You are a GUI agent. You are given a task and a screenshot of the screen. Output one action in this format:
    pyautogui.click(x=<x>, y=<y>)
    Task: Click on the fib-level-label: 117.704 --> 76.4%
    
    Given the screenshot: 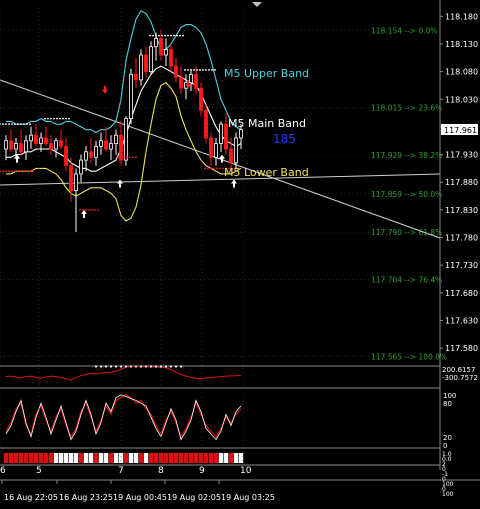 What is the action you would take?
    pyautogui.click(x=406, y=280)
    